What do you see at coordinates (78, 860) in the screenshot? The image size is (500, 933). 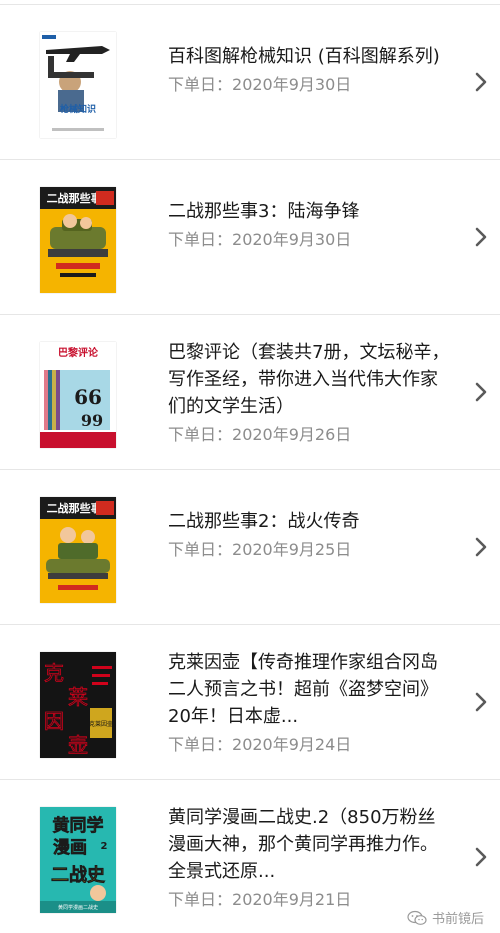 I see `book-cover-huang: 黄同学 漫画 2 二战史 黄同学漫画二战史` at bounding box center [78, 860].